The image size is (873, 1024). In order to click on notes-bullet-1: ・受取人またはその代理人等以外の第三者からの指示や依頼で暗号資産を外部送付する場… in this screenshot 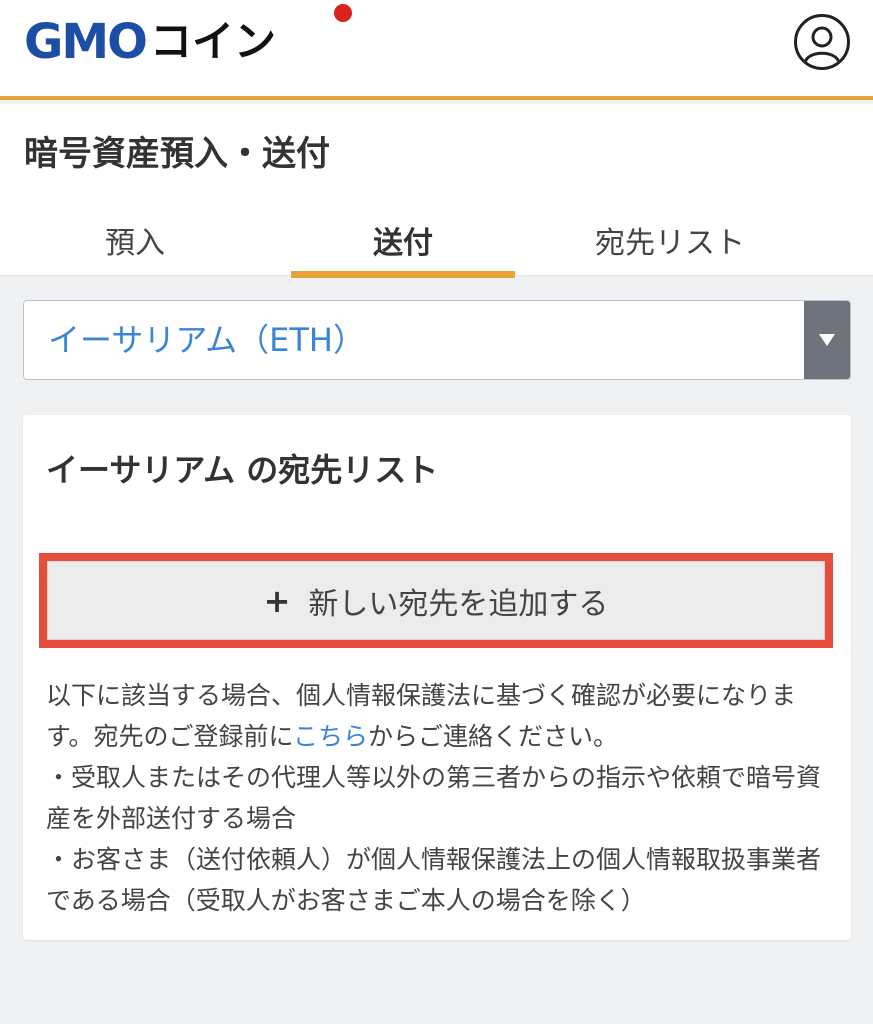, I will do `click(434, 798)`.